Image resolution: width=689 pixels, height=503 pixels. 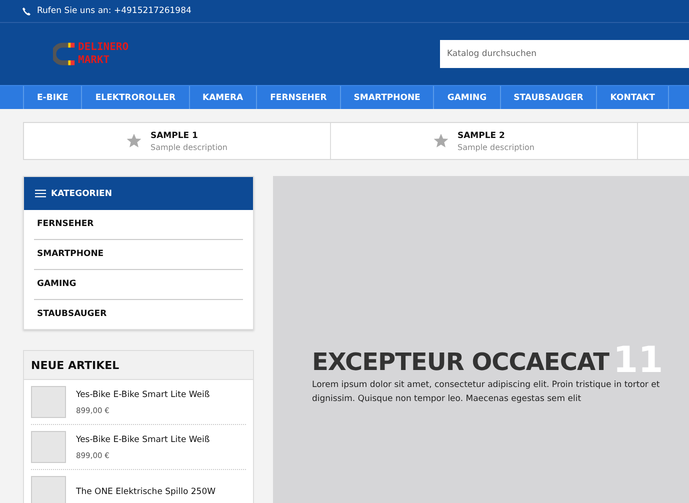 I want to click on nav-link: SMARTPHONE, so click(x=387, y=97).